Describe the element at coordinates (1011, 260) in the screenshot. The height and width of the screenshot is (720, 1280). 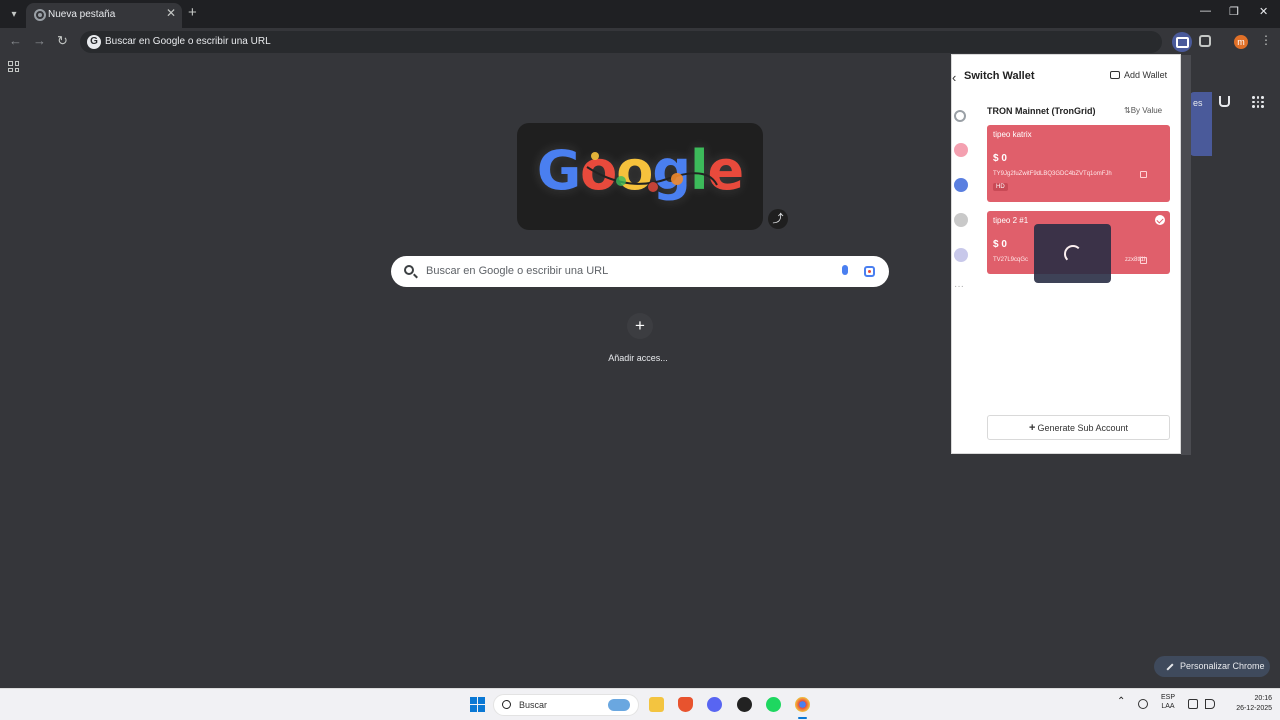
I see `account-address: TV27L9cqGc` at that location.